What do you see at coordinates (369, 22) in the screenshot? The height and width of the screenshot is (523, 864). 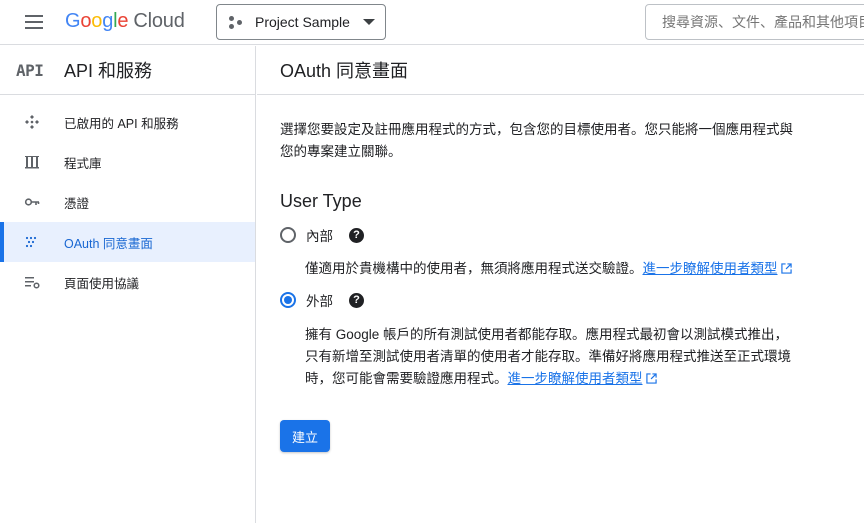 I see `caret-down-icon` at bounding box center [369, 22].